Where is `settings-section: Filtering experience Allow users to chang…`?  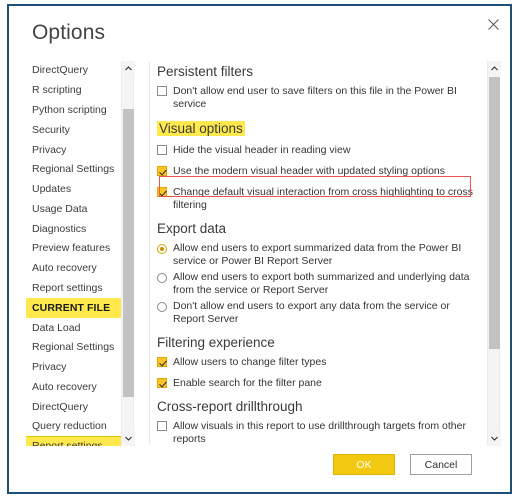
settings-section: Filtering experience Allow users to chang… is located at coordinates (320, 362).